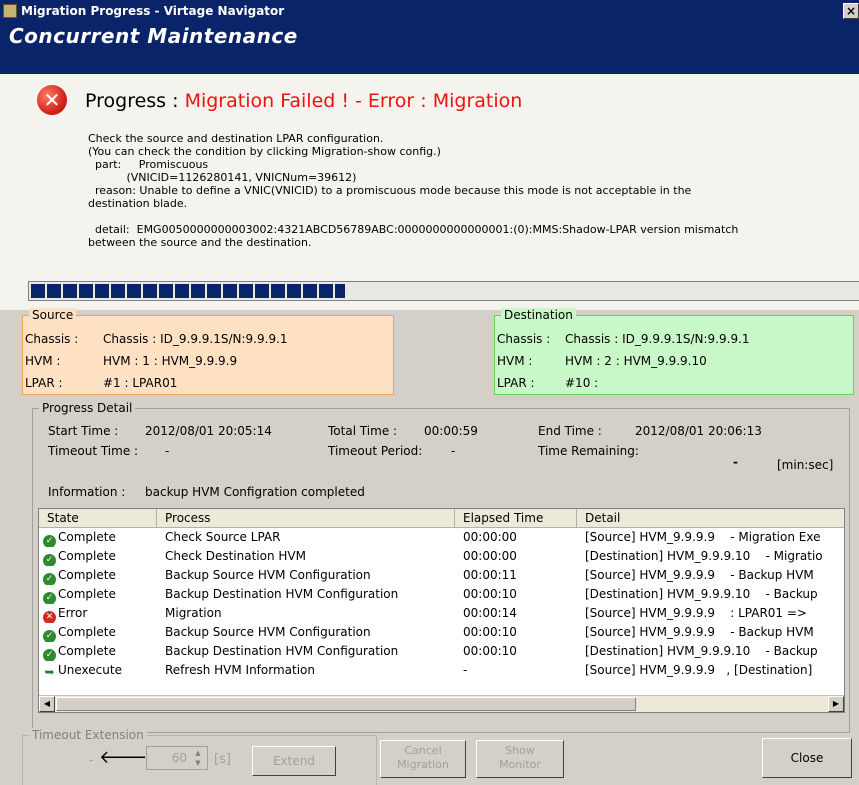  I want to click on message-line: destination blade., so click(138, 203).